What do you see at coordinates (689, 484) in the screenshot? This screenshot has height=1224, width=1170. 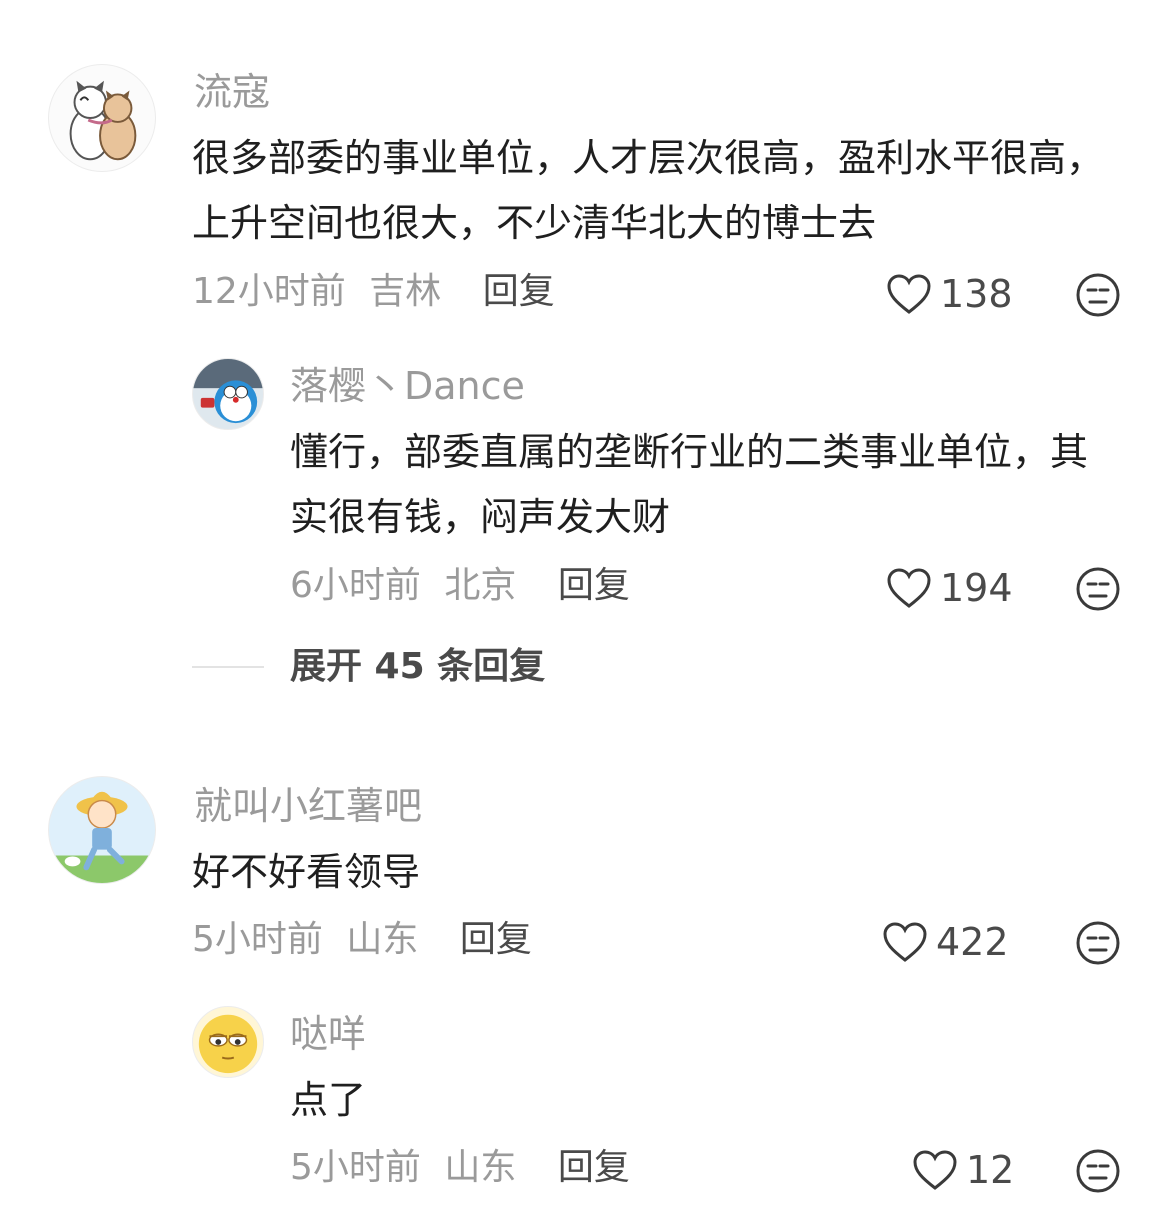 I see `comment-text: 懂行，部委直属的垄断行业的二类事业单位，其实很有钱，闷声发大财` at bounding box center [689, 484].